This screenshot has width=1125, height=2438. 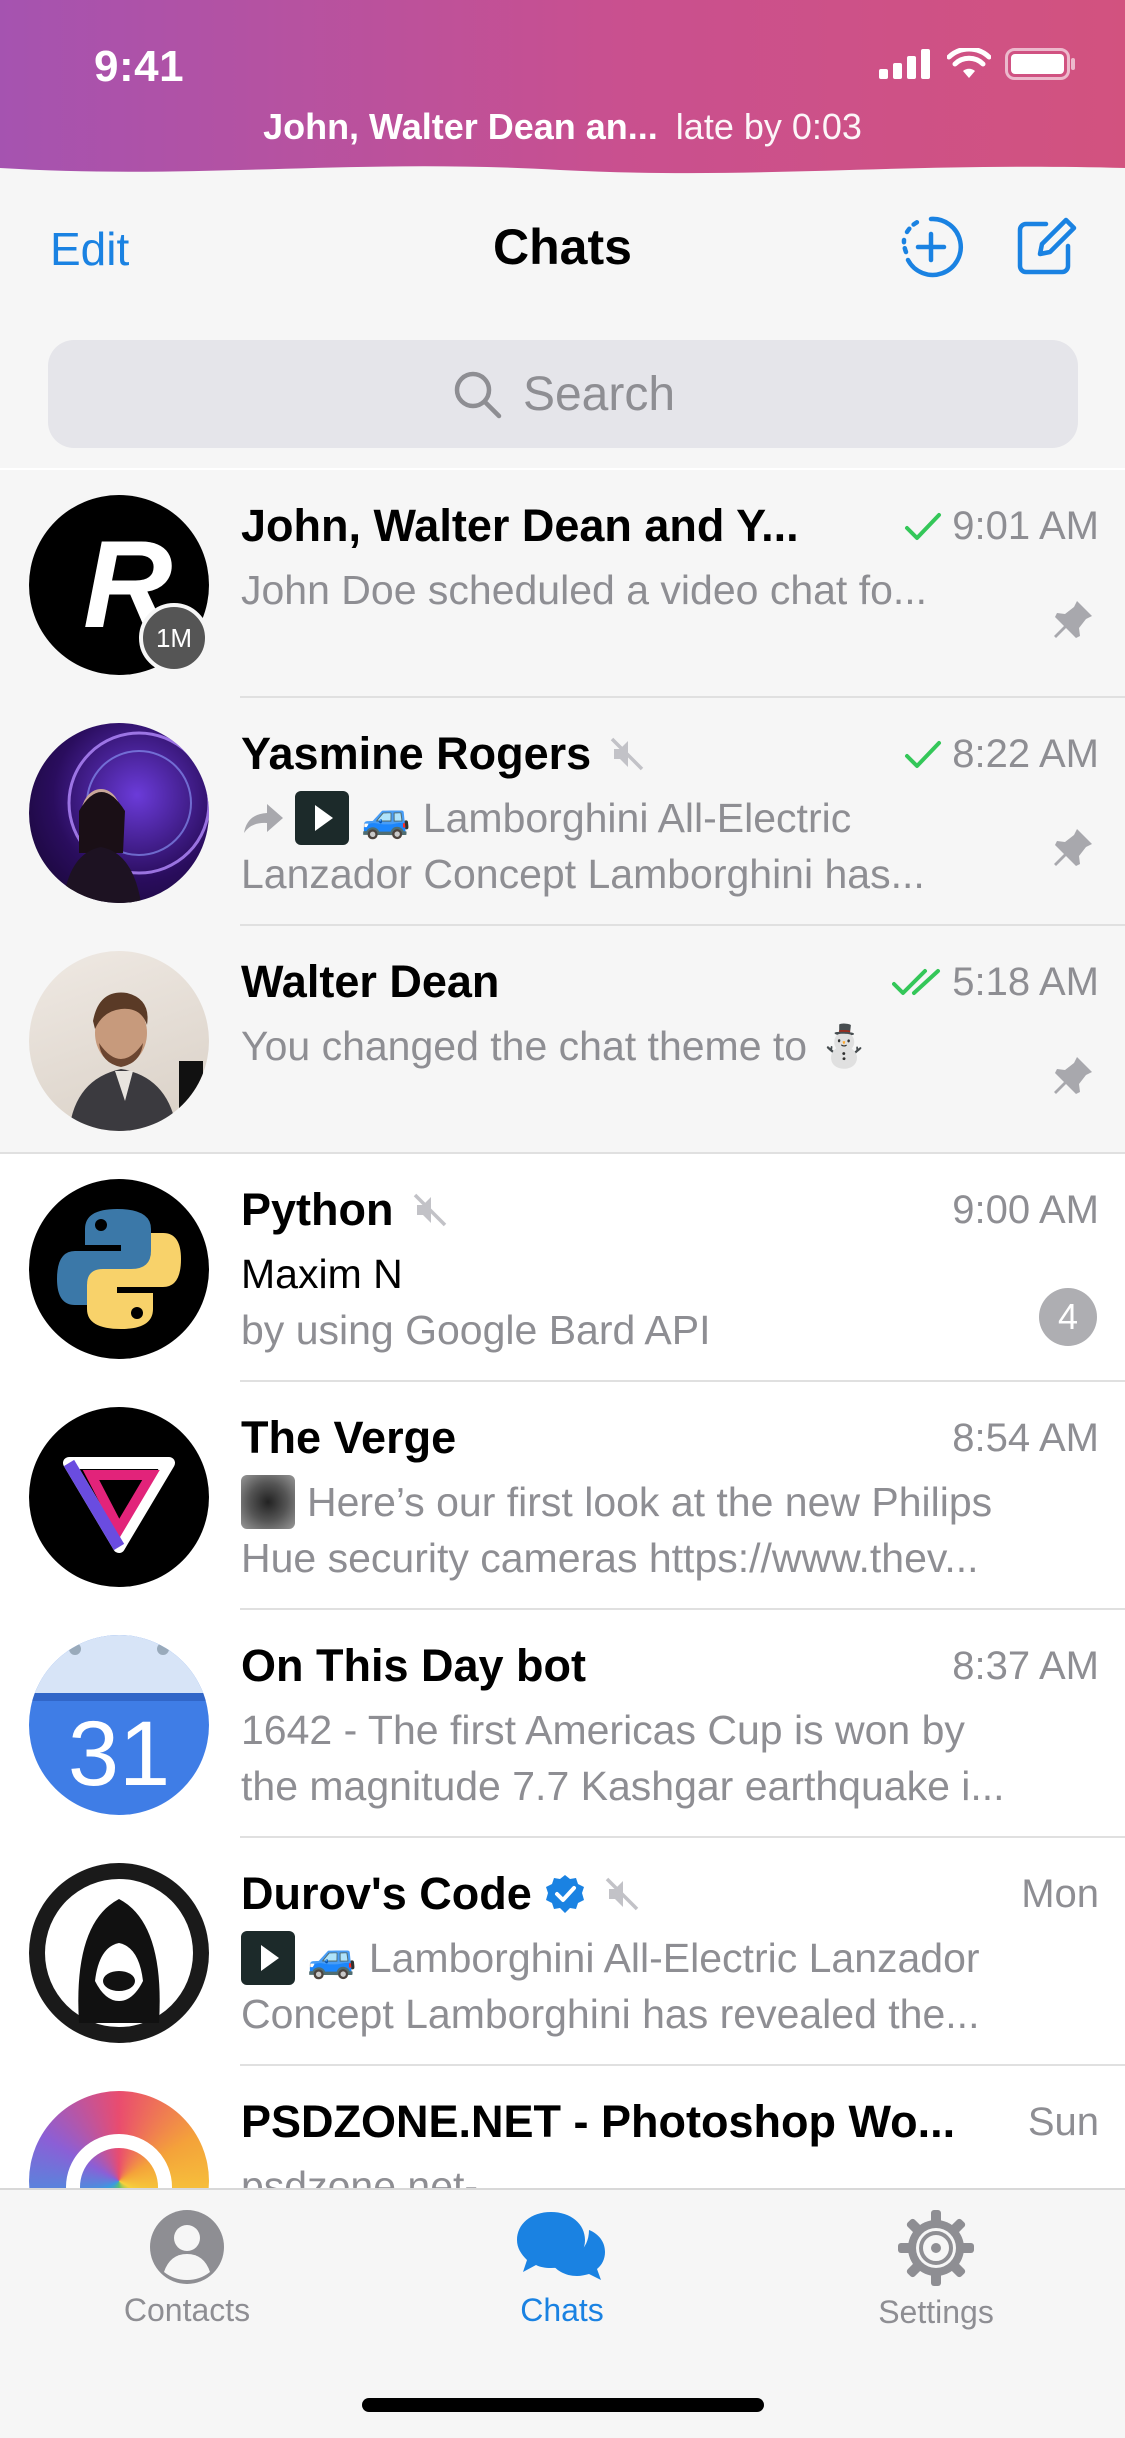 I want to click on chat-time: Sun, so click(x=1063, y=2122).